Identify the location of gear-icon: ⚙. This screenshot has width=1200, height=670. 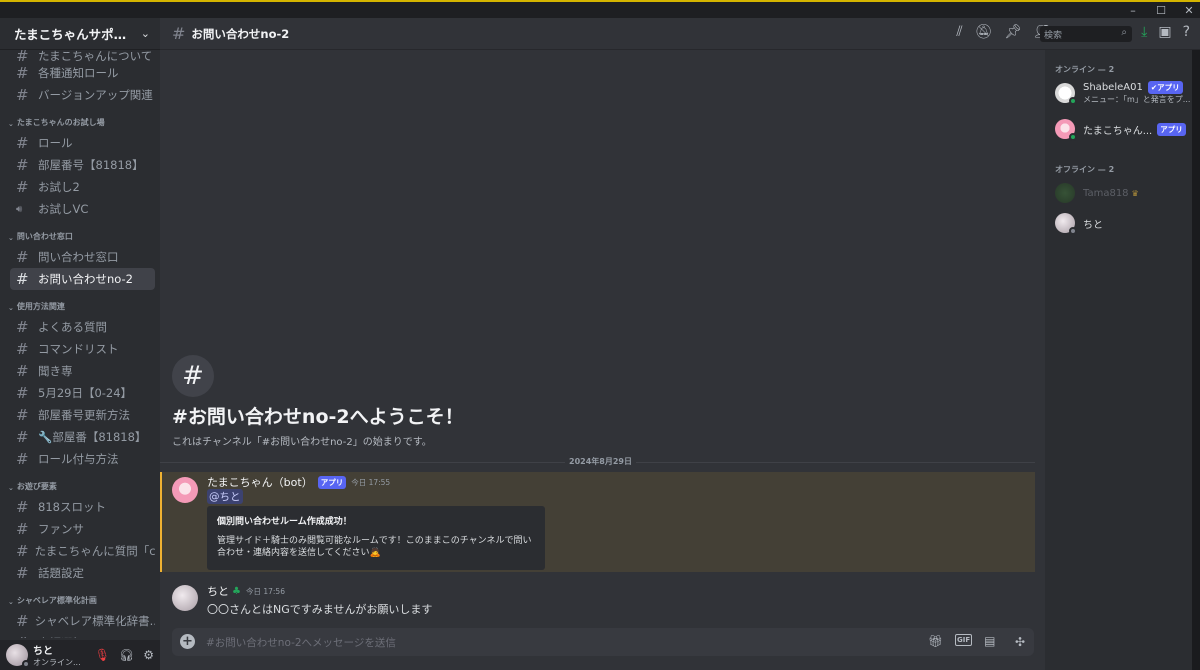
(148, 655).